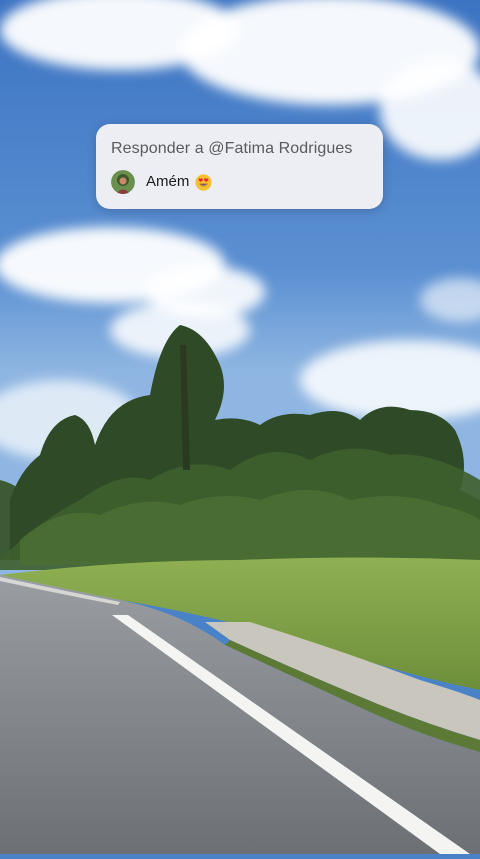  Describe the element at coordinates (240, 182) in the screenshot. I see `comment-row: Amém` at that location.